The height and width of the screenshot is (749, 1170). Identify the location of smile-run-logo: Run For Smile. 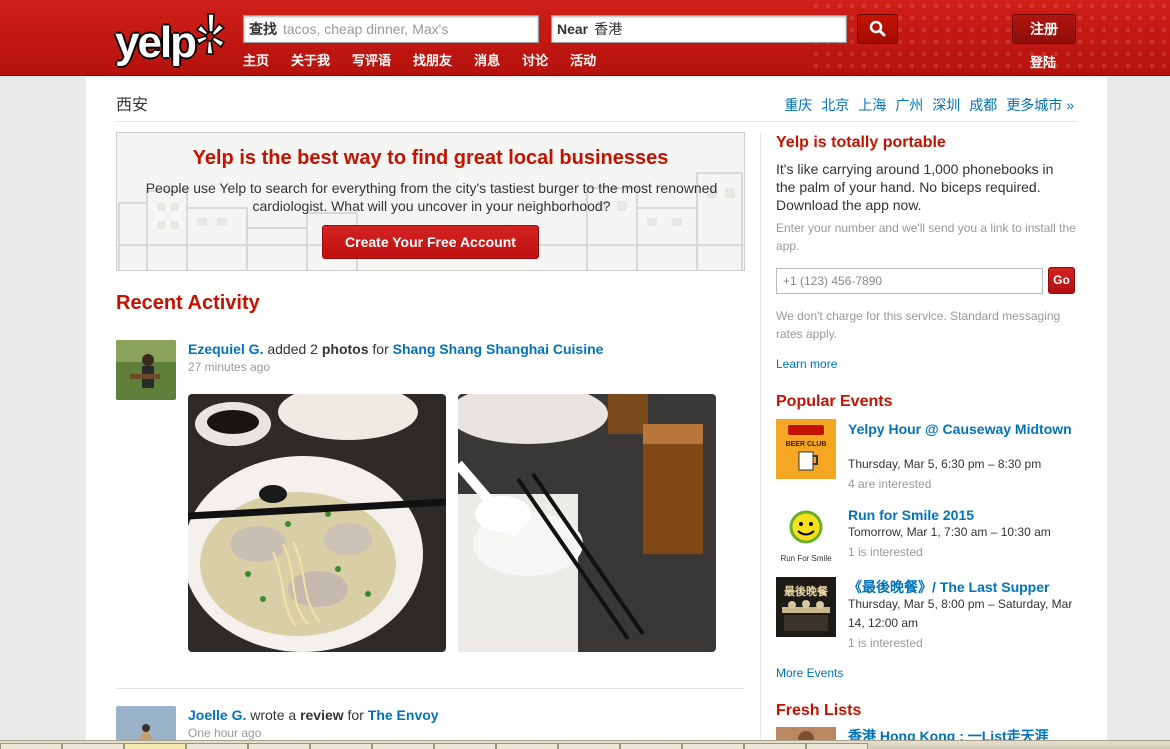
(806, 535).